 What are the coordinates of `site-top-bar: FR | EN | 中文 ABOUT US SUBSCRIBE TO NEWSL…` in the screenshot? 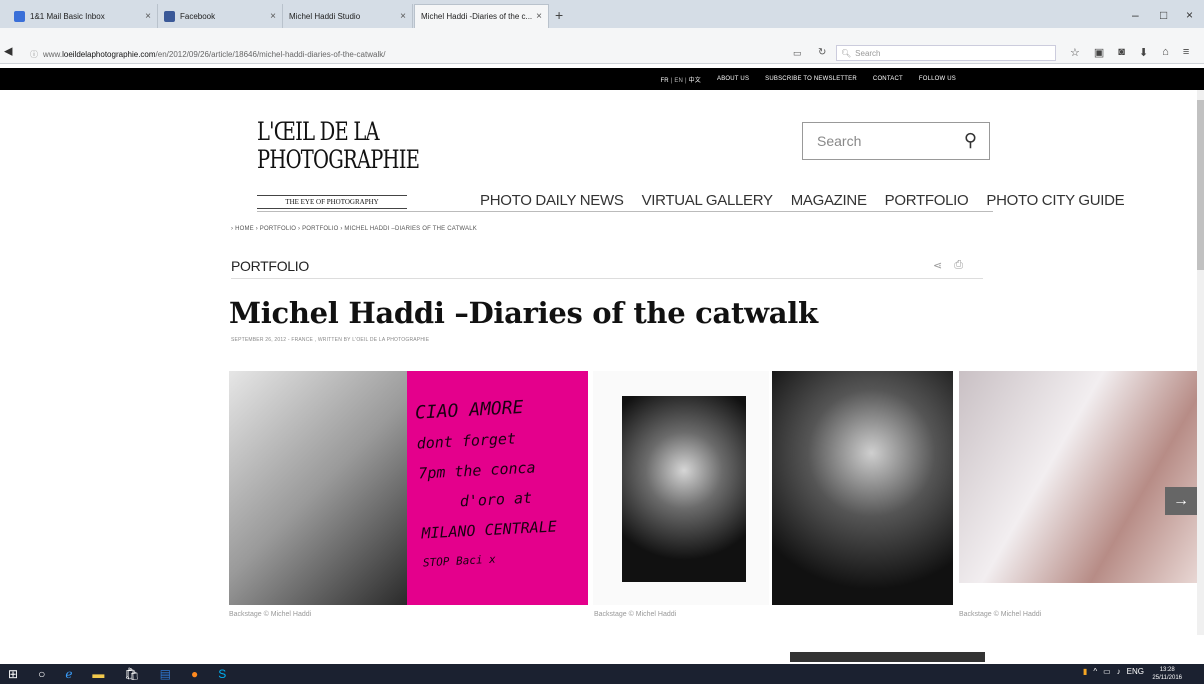 It's located at (602, 79).